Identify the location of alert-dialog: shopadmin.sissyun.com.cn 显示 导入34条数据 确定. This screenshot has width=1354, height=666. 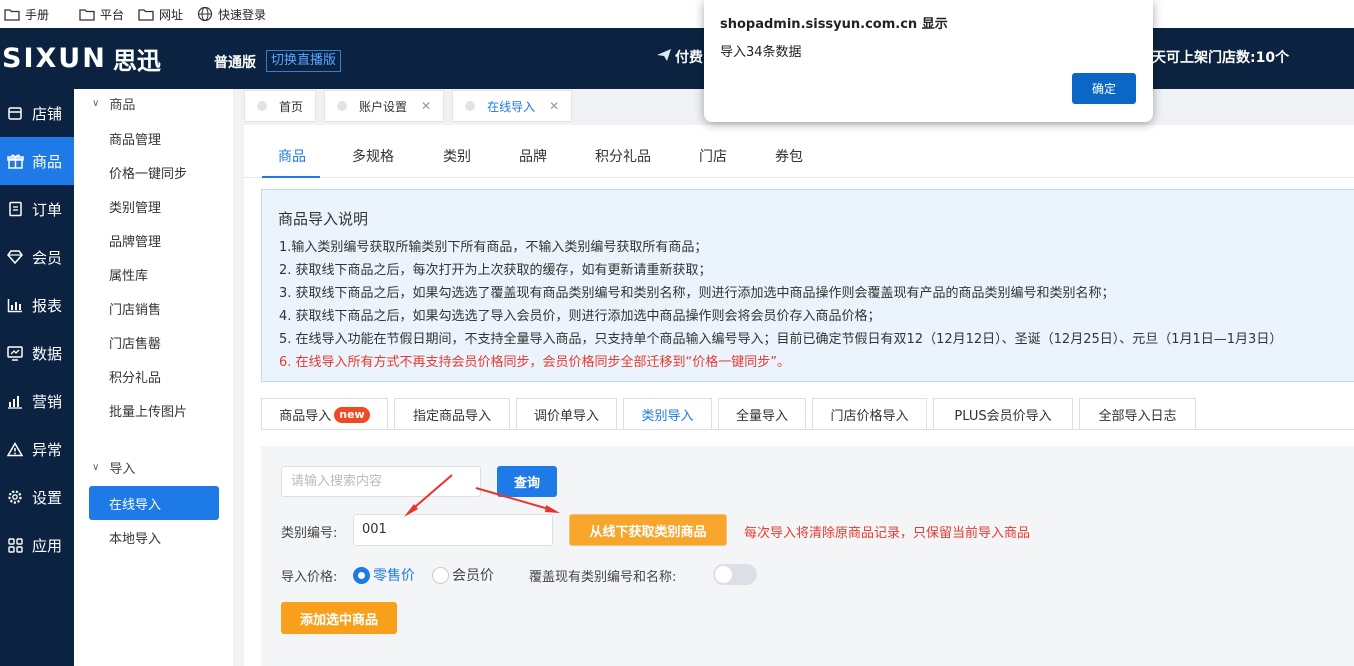
(928, 61).